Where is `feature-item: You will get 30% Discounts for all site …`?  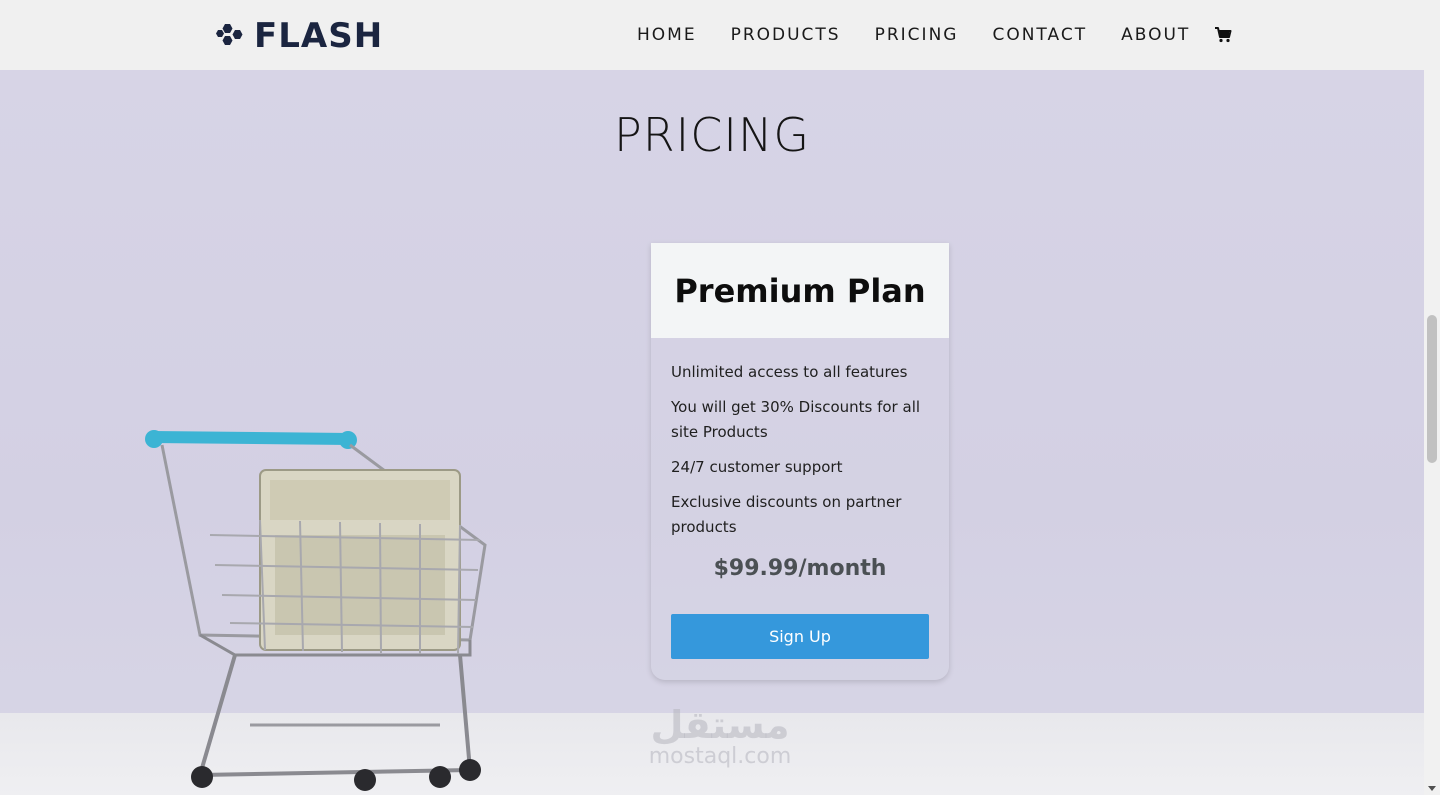 feature-item: You will get 30% Discounts for all site … is located at coordinates (796, 419).